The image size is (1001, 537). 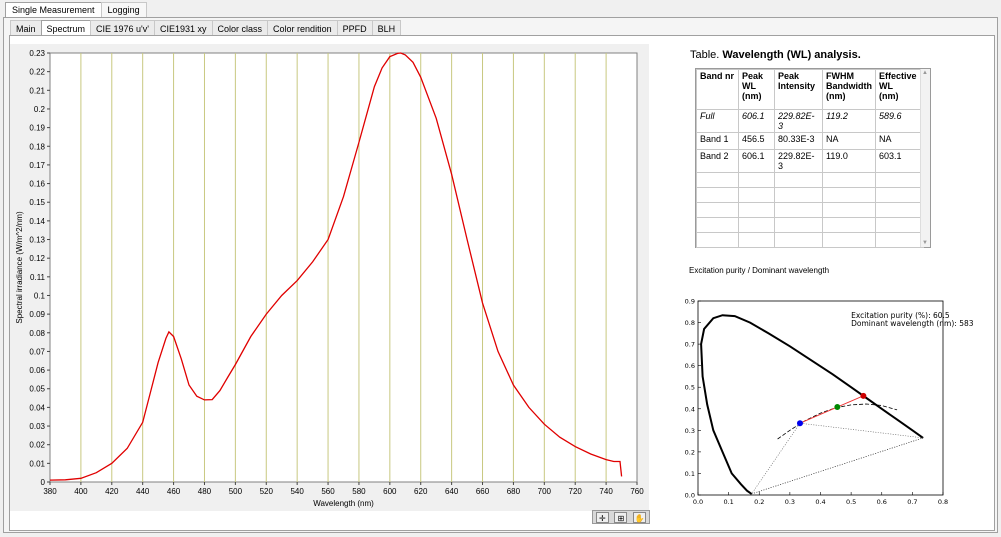 I want to click on y-tick-label: 0.3, so click(x=690, y=431).